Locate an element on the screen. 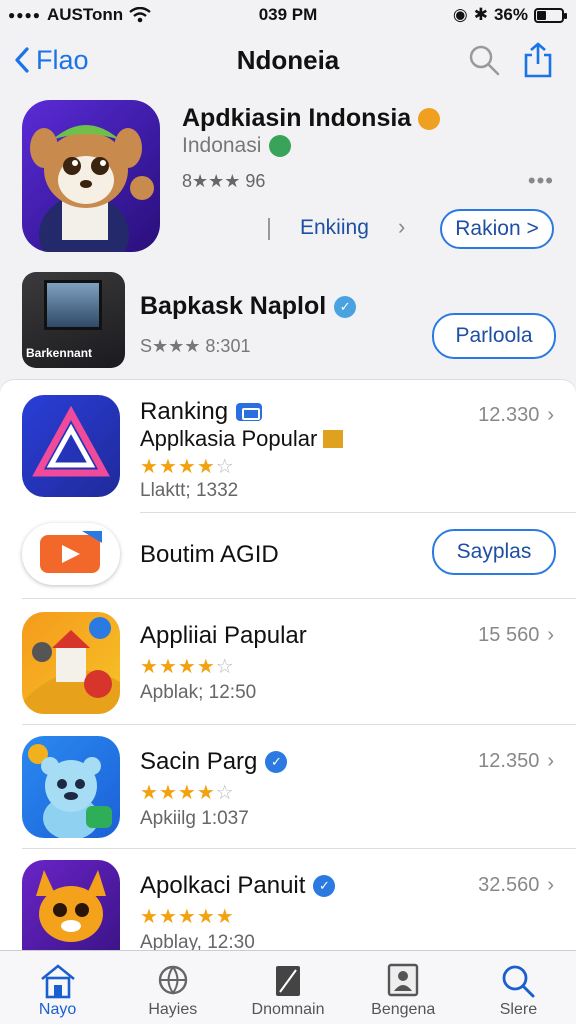 The width and height of the screenshot is (576, 1024). tab-label: Bengena is located at coordinates (403, 1009).